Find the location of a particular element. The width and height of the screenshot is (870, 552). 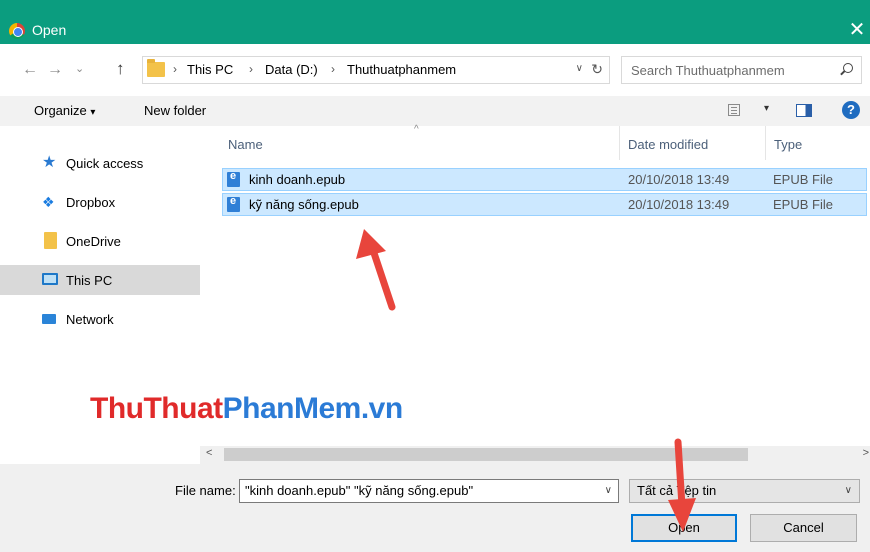

close-button: ✕ is located at coordinates (857, 30).